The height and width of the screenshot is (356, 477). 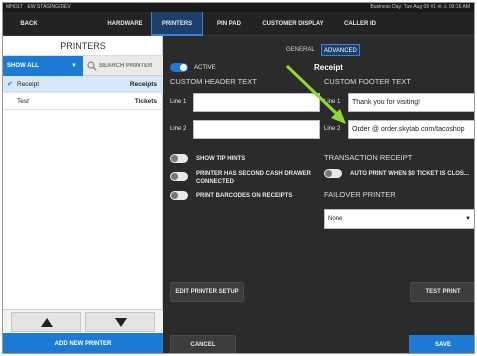 What do you see at coordinates (332, 129) in the screenshot?
I see `footer-line2-label: Line 2` at bounding box center [332, 129].